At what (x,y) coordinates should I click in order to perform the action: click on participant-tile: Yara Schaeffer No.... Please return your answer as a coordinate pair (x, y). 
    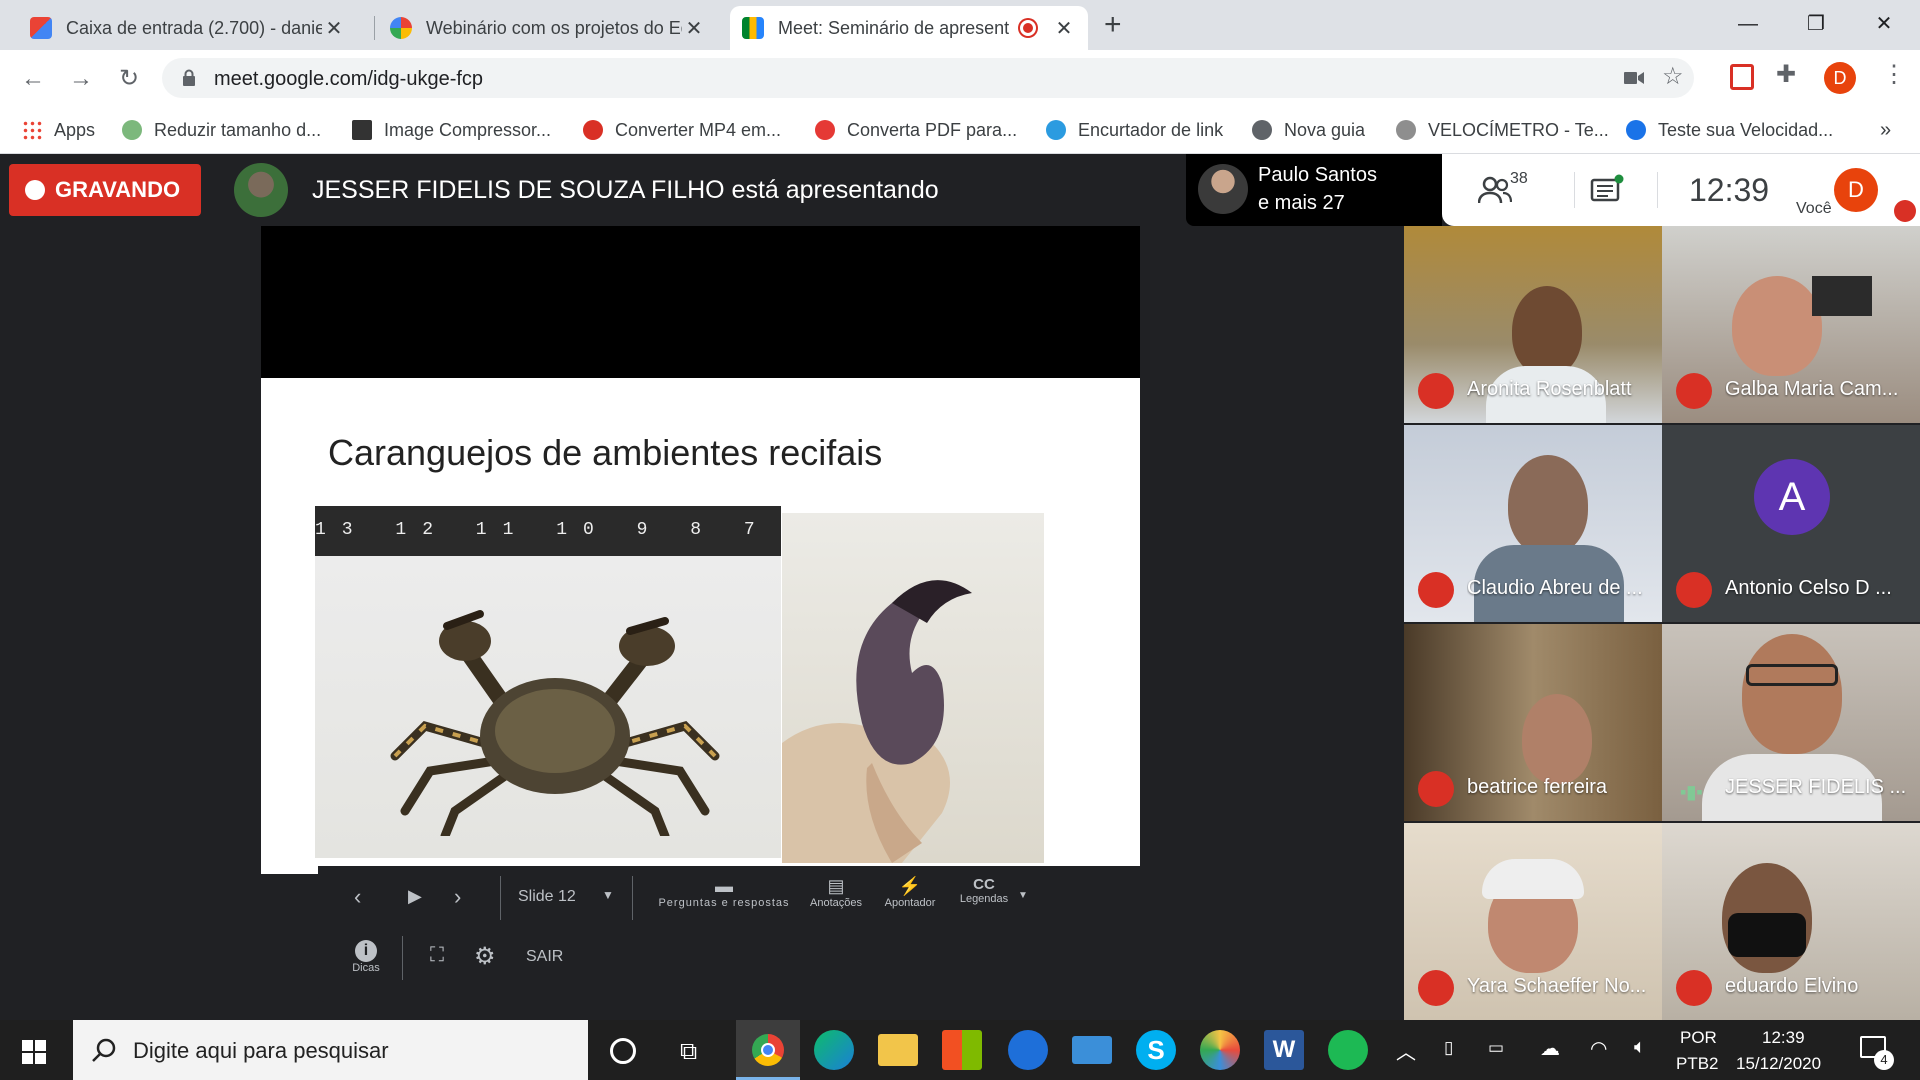
    Looking at the image, I should click on (1533, 921).